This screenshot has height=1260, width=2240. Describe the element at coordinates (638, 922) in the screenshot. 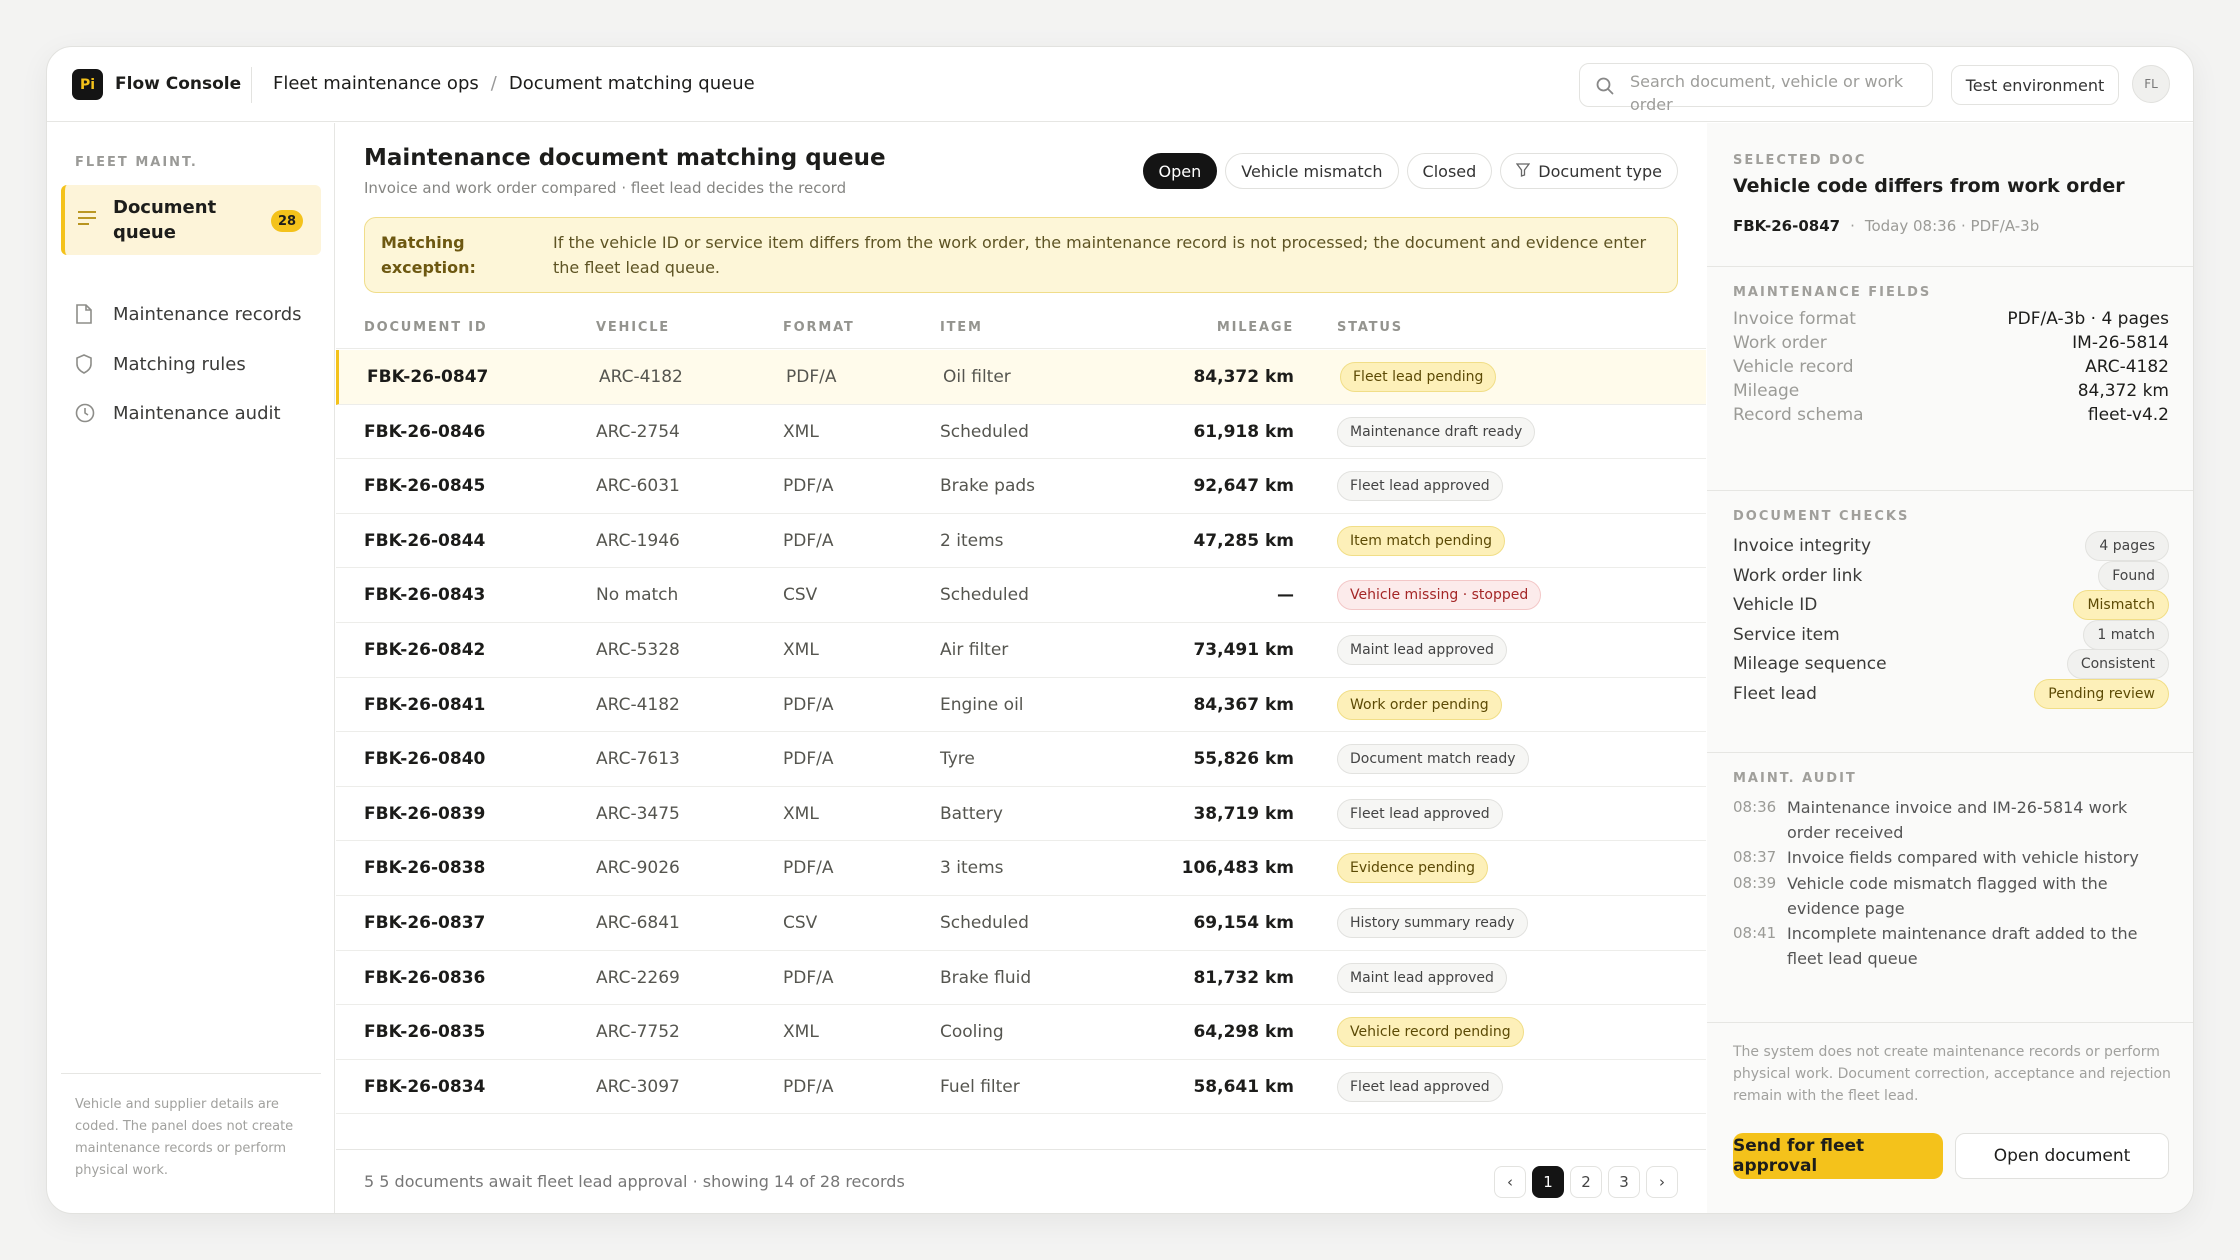

I see `vehicle-cell: ARC-6841` at that location.